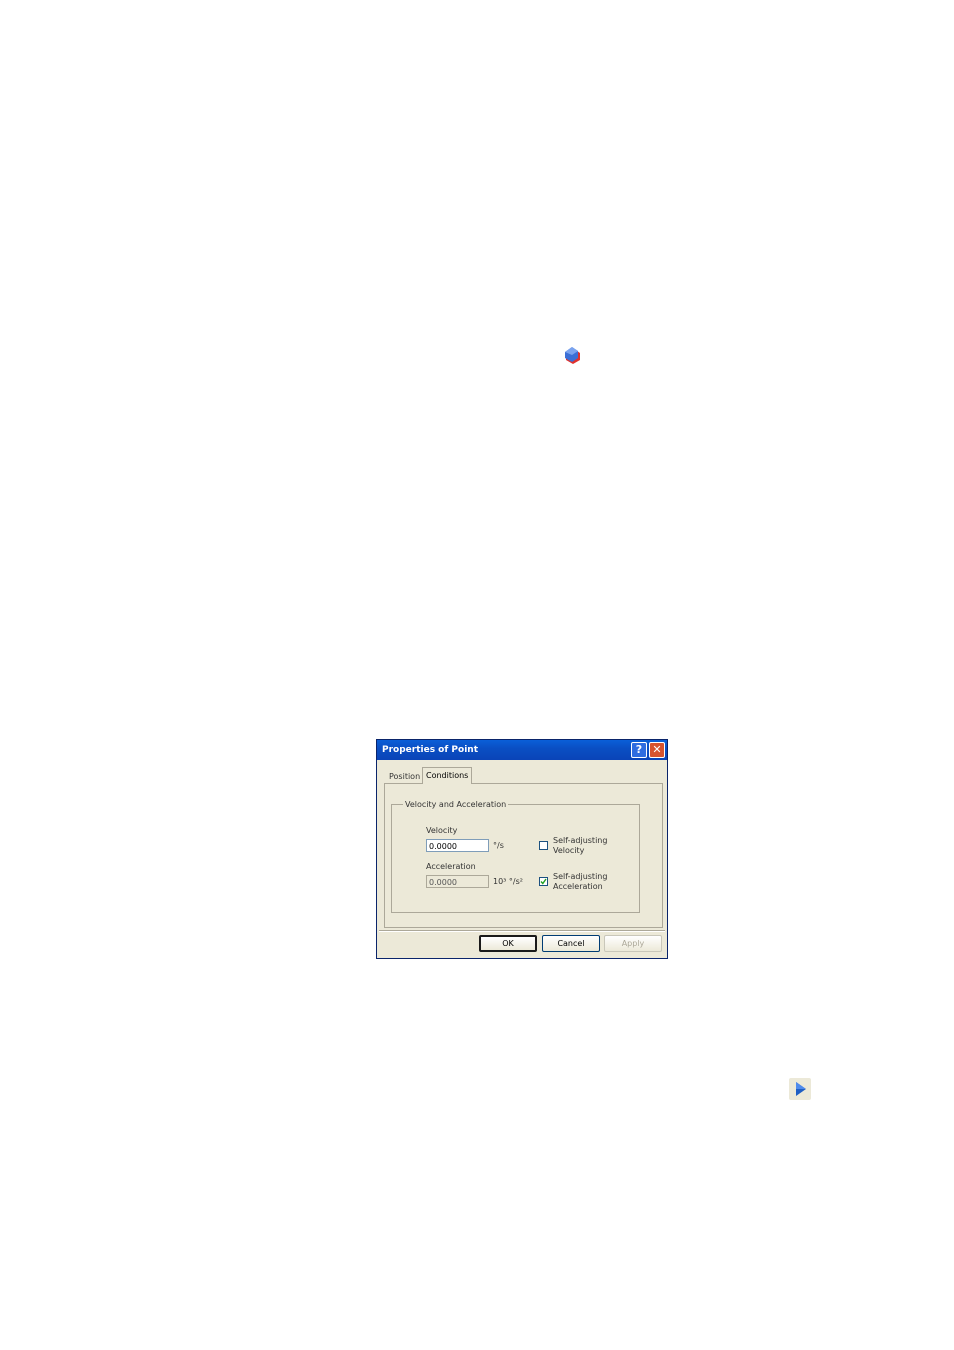 Image resolution: width=954 pixels, height=1350 pixels. What do you see at coordinates (515, 858) in the screenshot?
I see `velocity-acceleration-group` at bounding box center [515, 858].